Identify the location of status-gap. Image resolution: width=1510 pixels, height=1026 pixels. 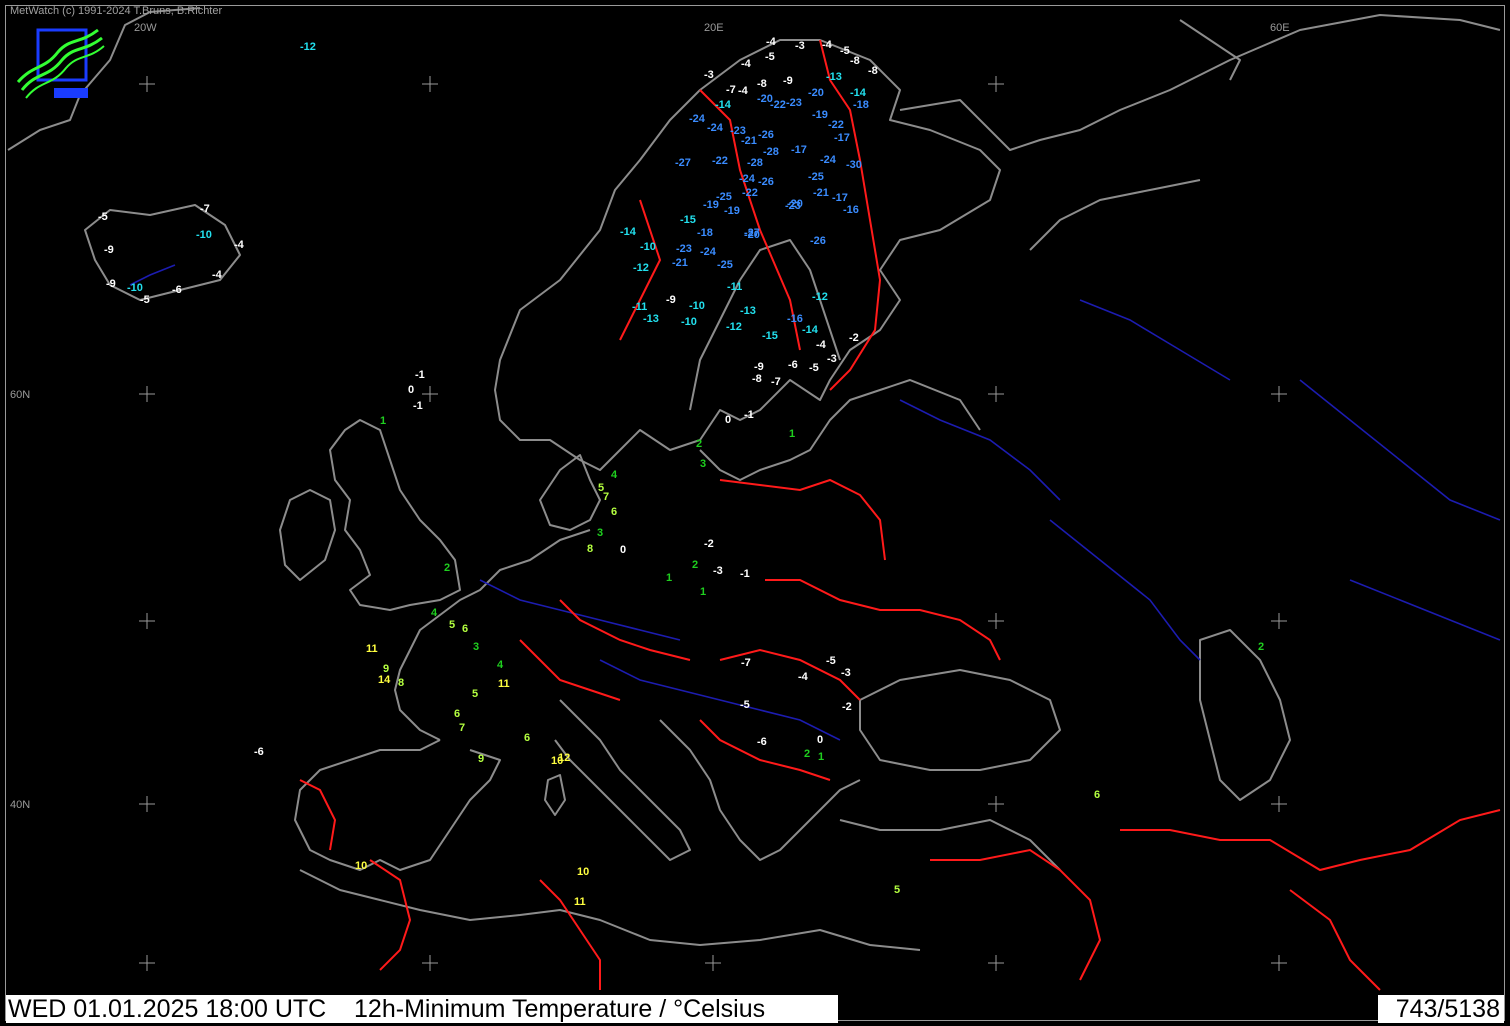
(340, 1009).